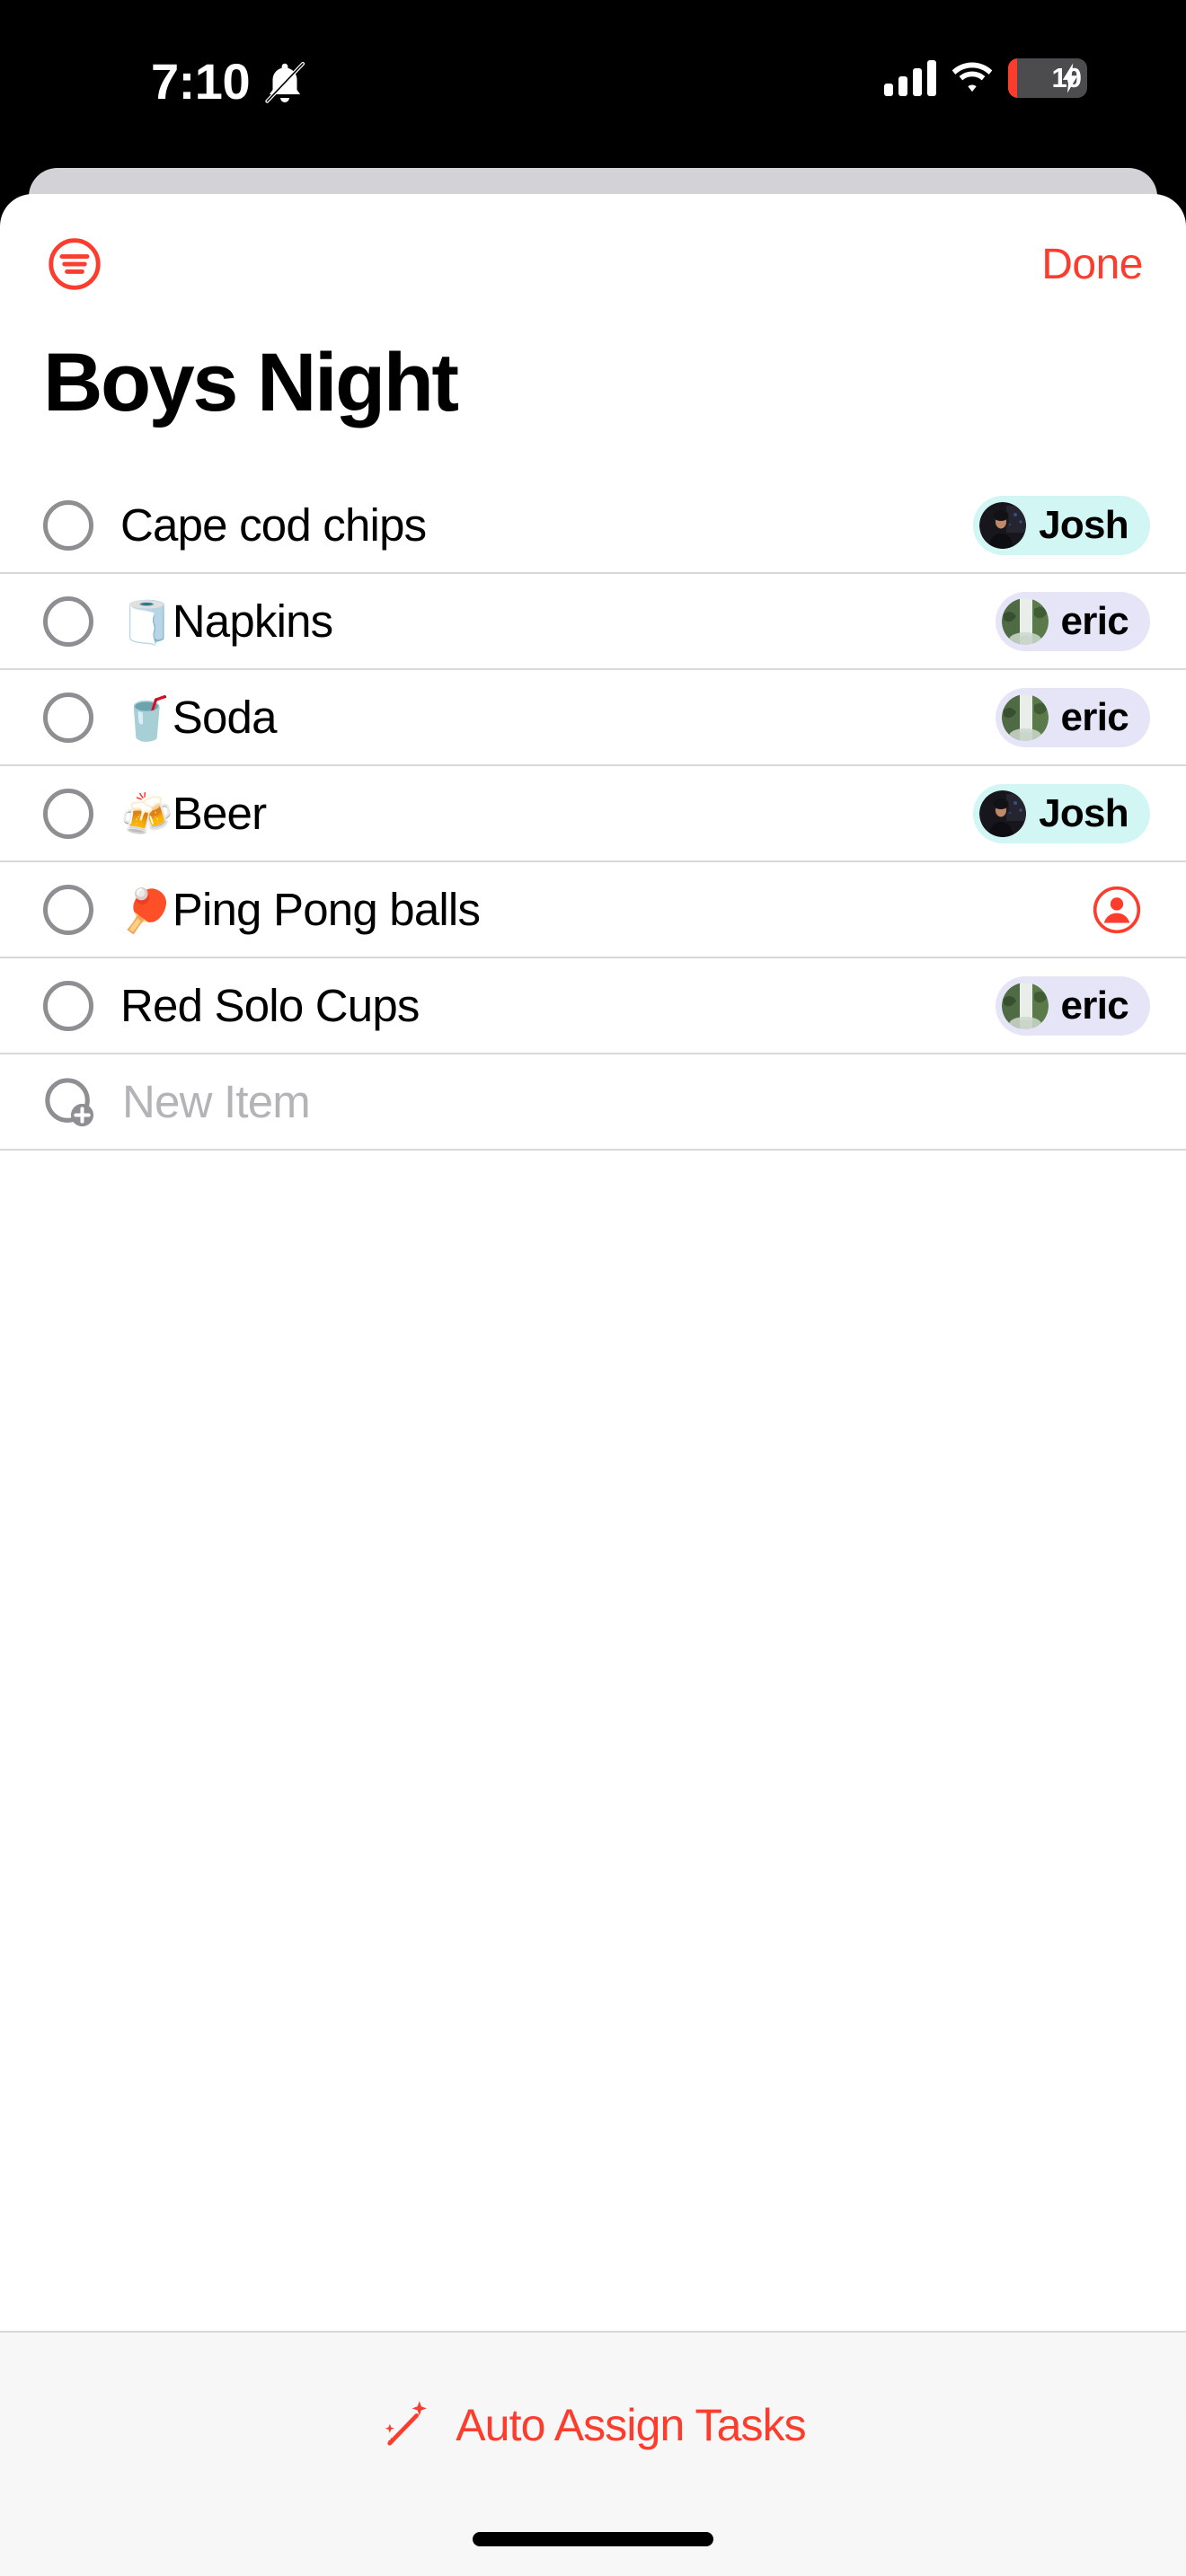 The height and width of the screenshot is (2576, 1186). Describe the element at coordinates (201, 81) in the screenshot. I see `status-time: 7:10` at that location.